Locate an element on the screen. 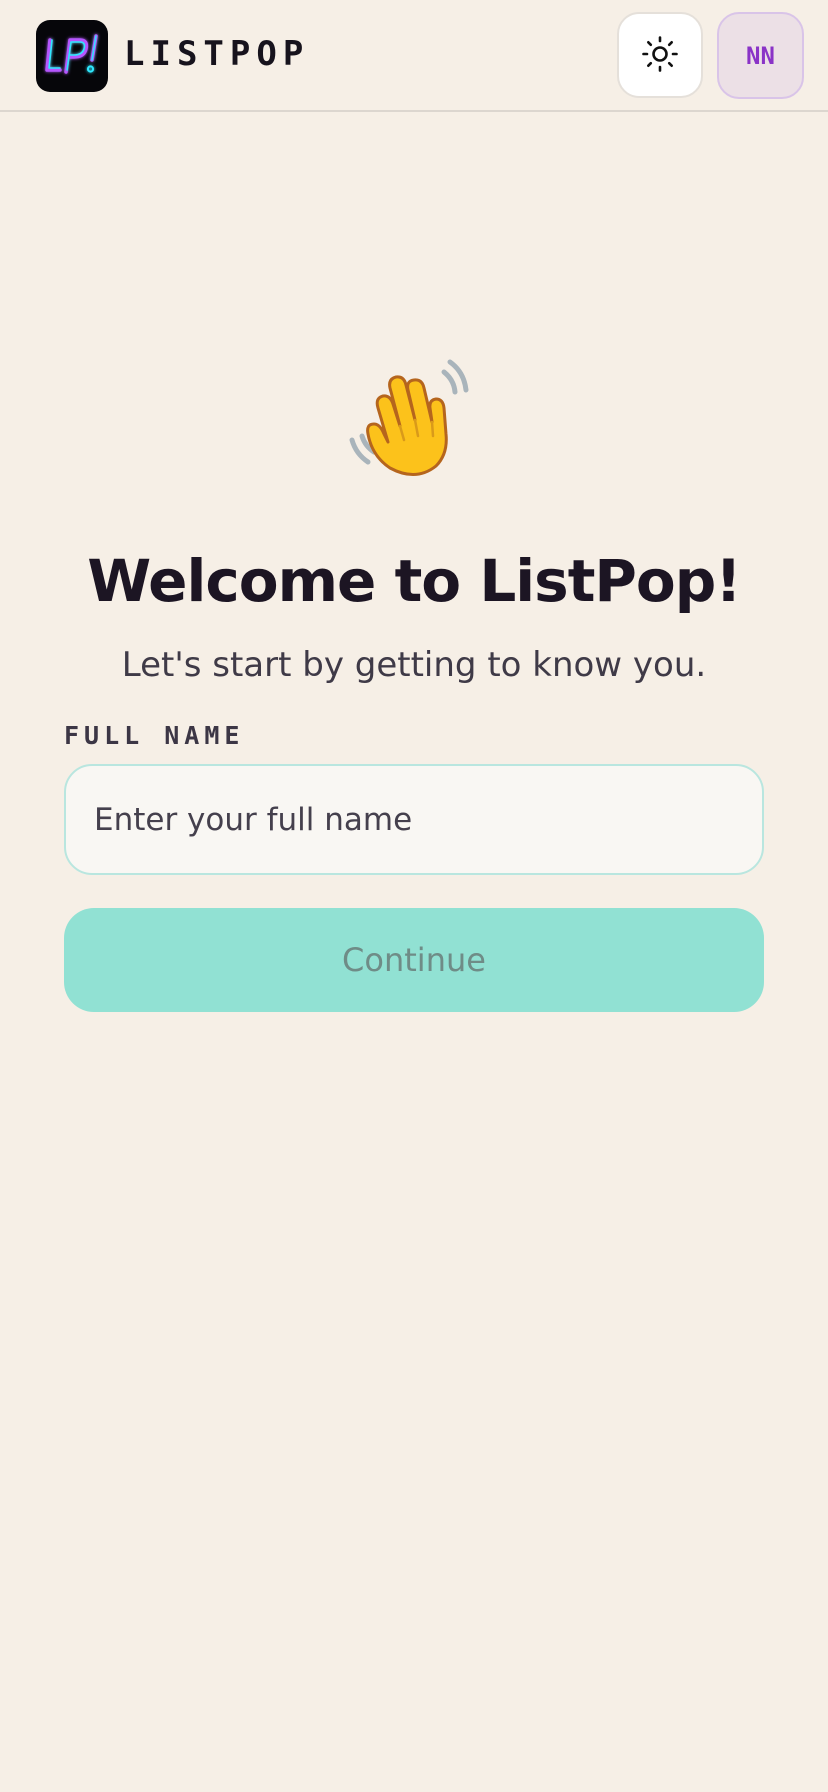  theme-toggle-button is located at coordinates (660, 55).